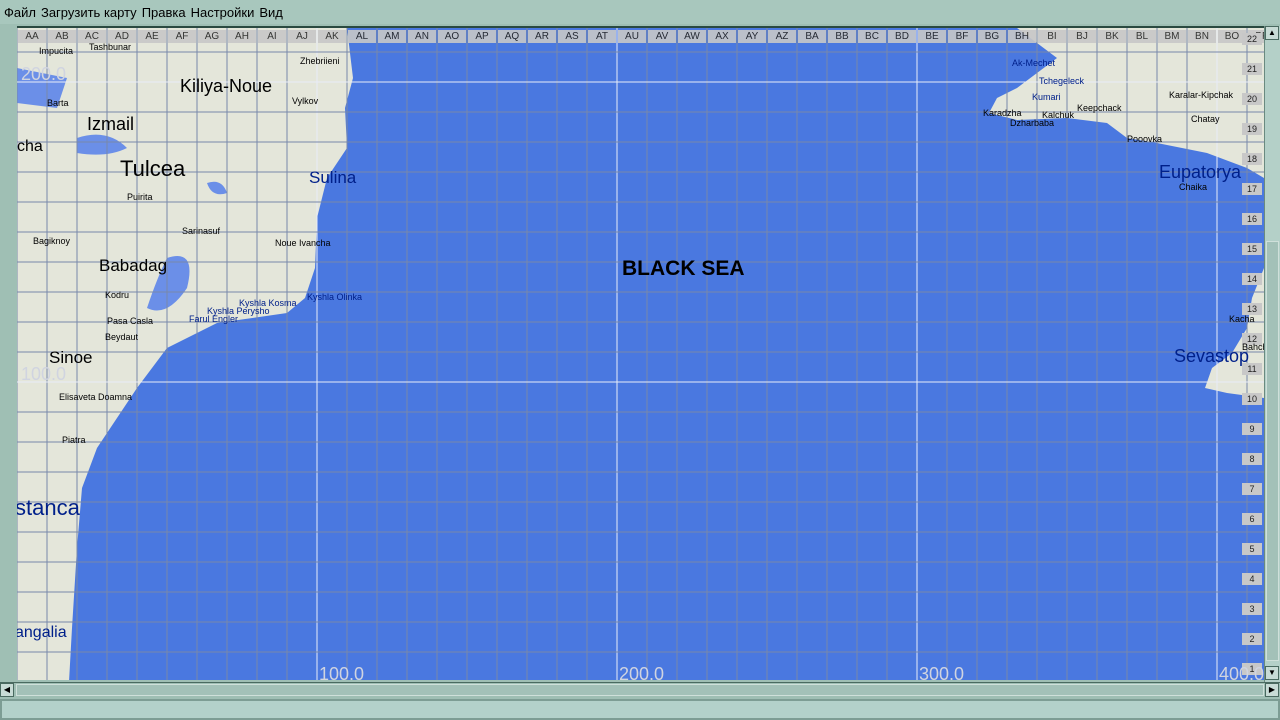 This screenshot has height=720, width=1280. What do you see at coordinates (1253, 347) in the screenshot?
I see `place-label: Bahche` at bounding box center [1253, 347].